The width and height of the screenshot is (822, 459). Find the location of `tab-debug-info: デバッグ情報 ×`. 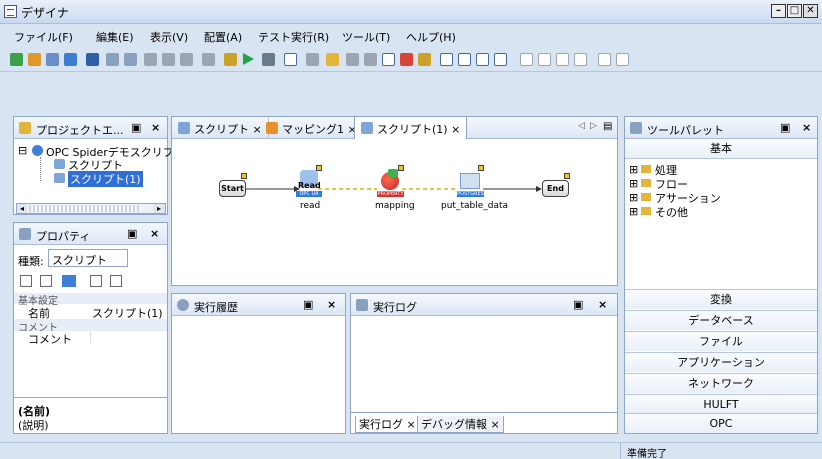

tab-debug-info: デバッグ情報 × is located at coordinates (460, 424).